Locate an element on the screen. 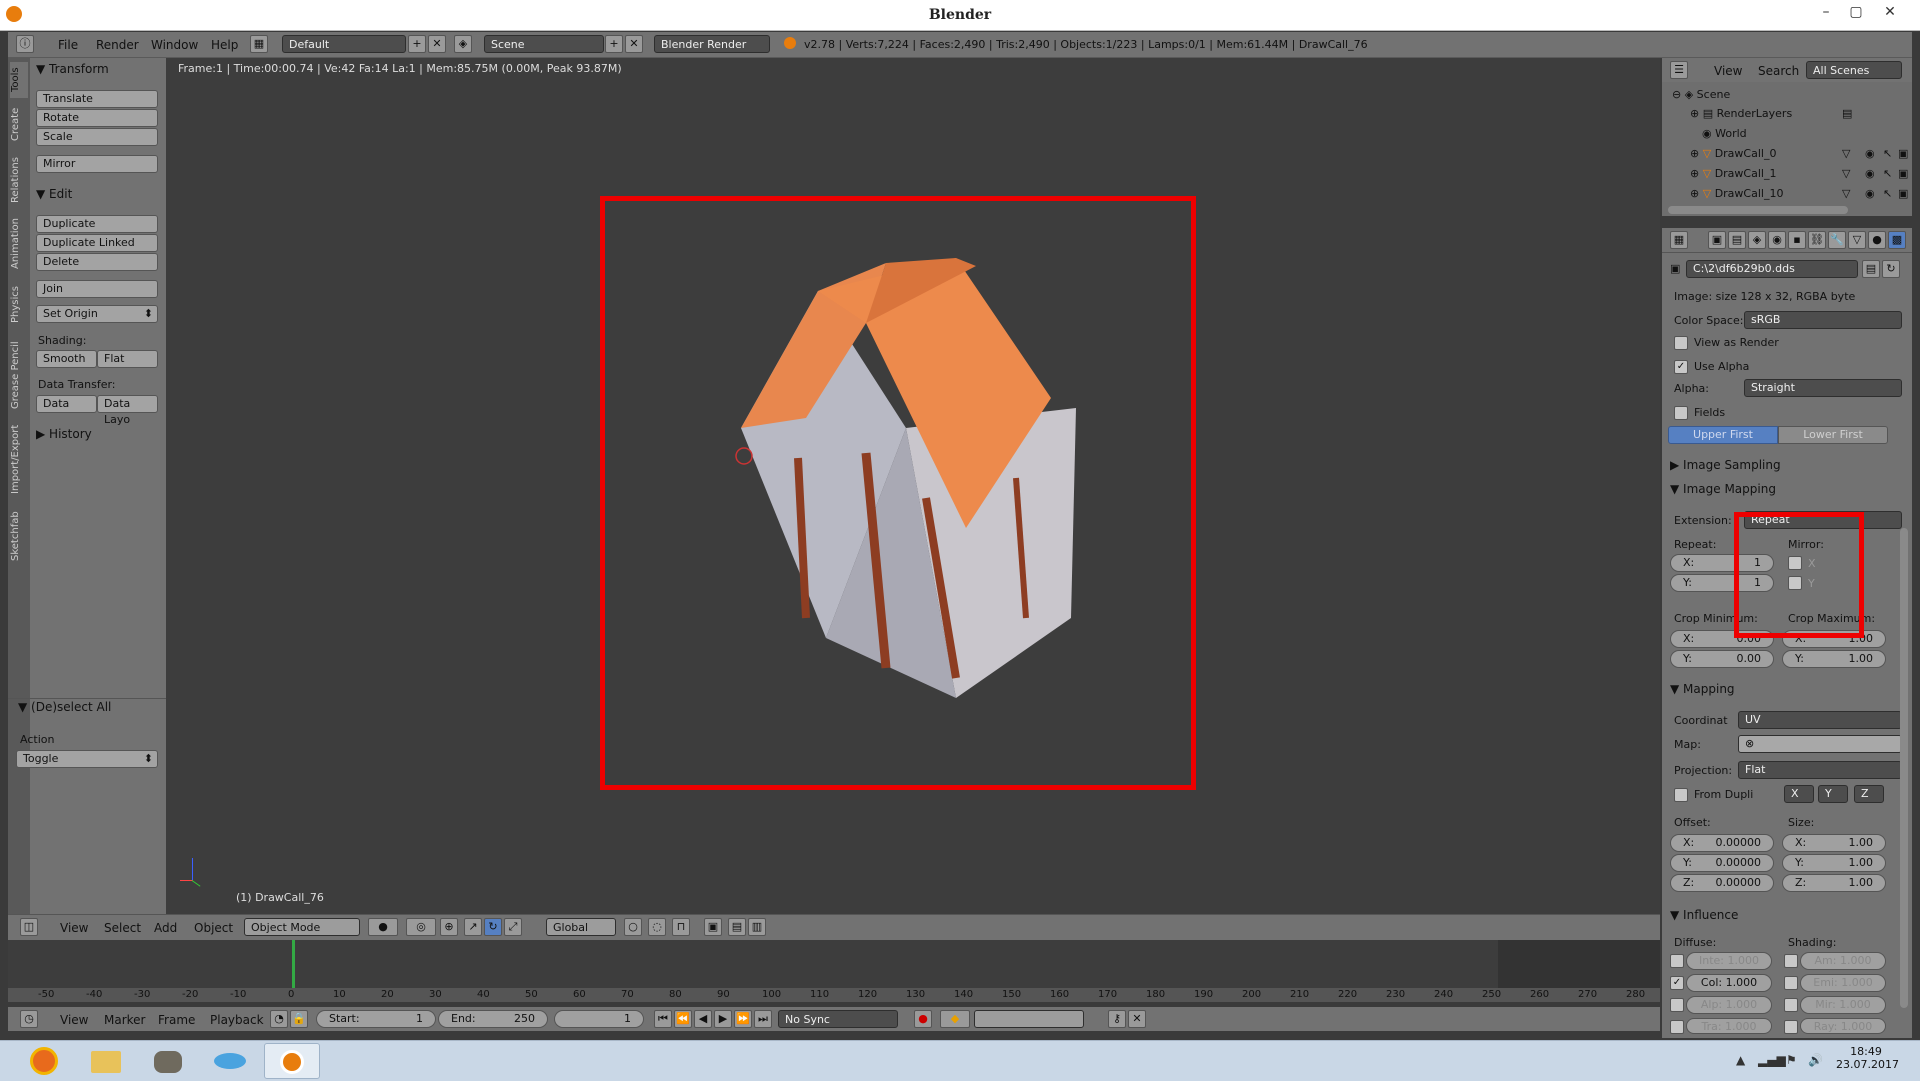  lock-icon: 🔒 is located at coordinates (299, 1019).